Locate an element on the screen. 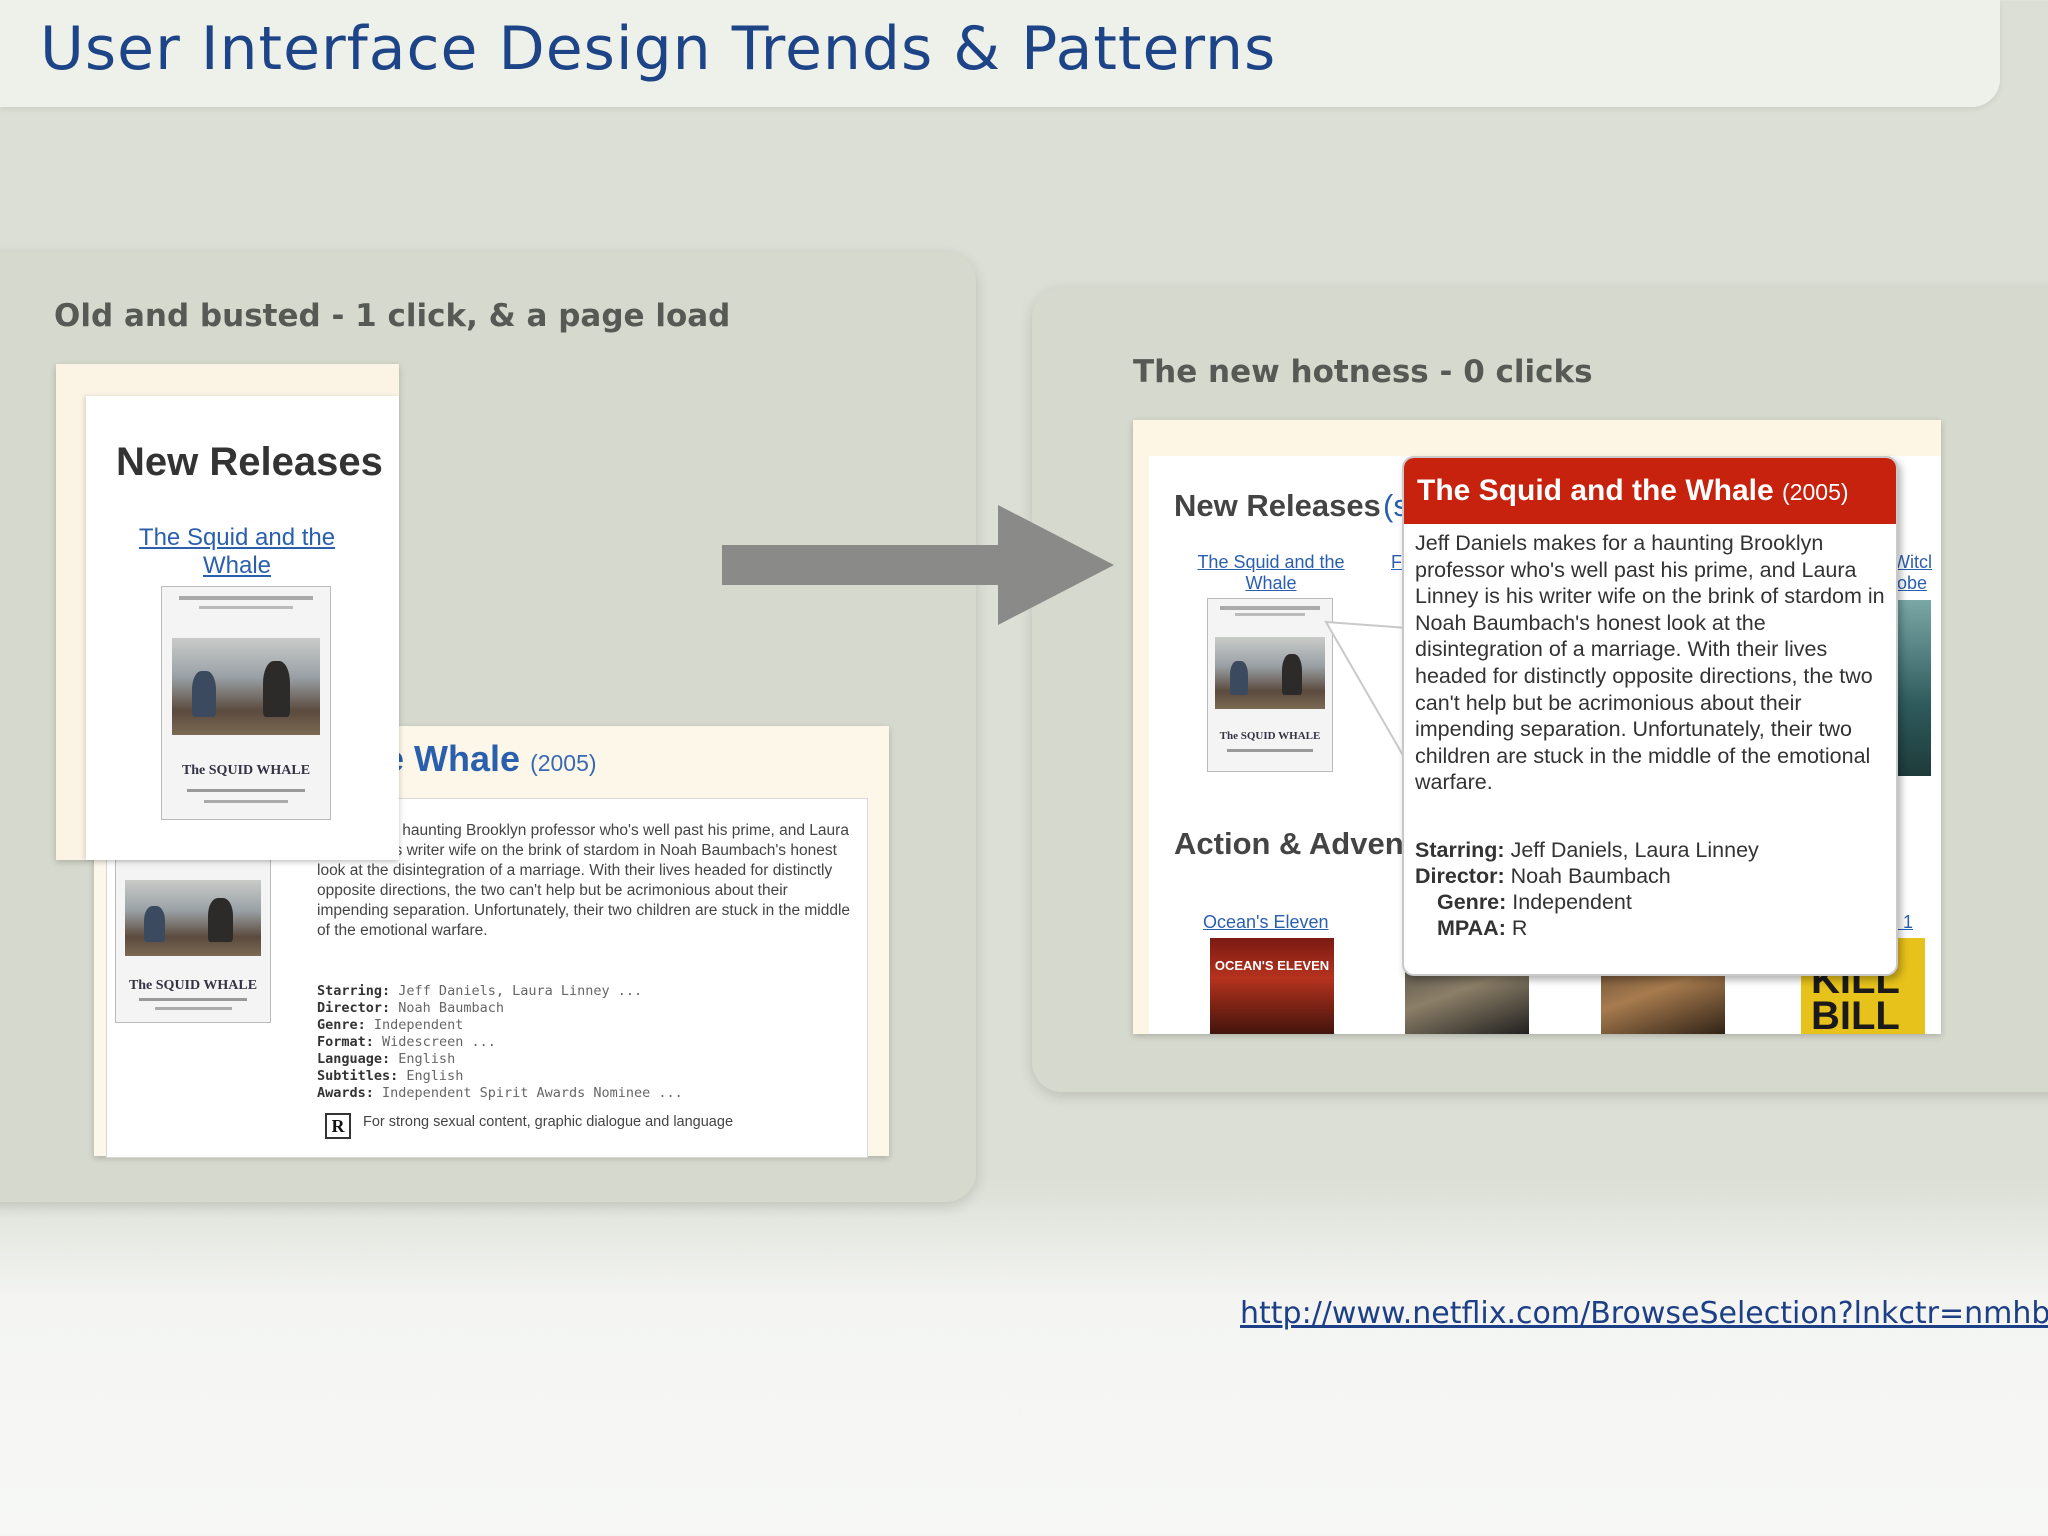 This screenshot has height=1536, width=2048. right-arrow-icon is located at coordinates (918, 565).